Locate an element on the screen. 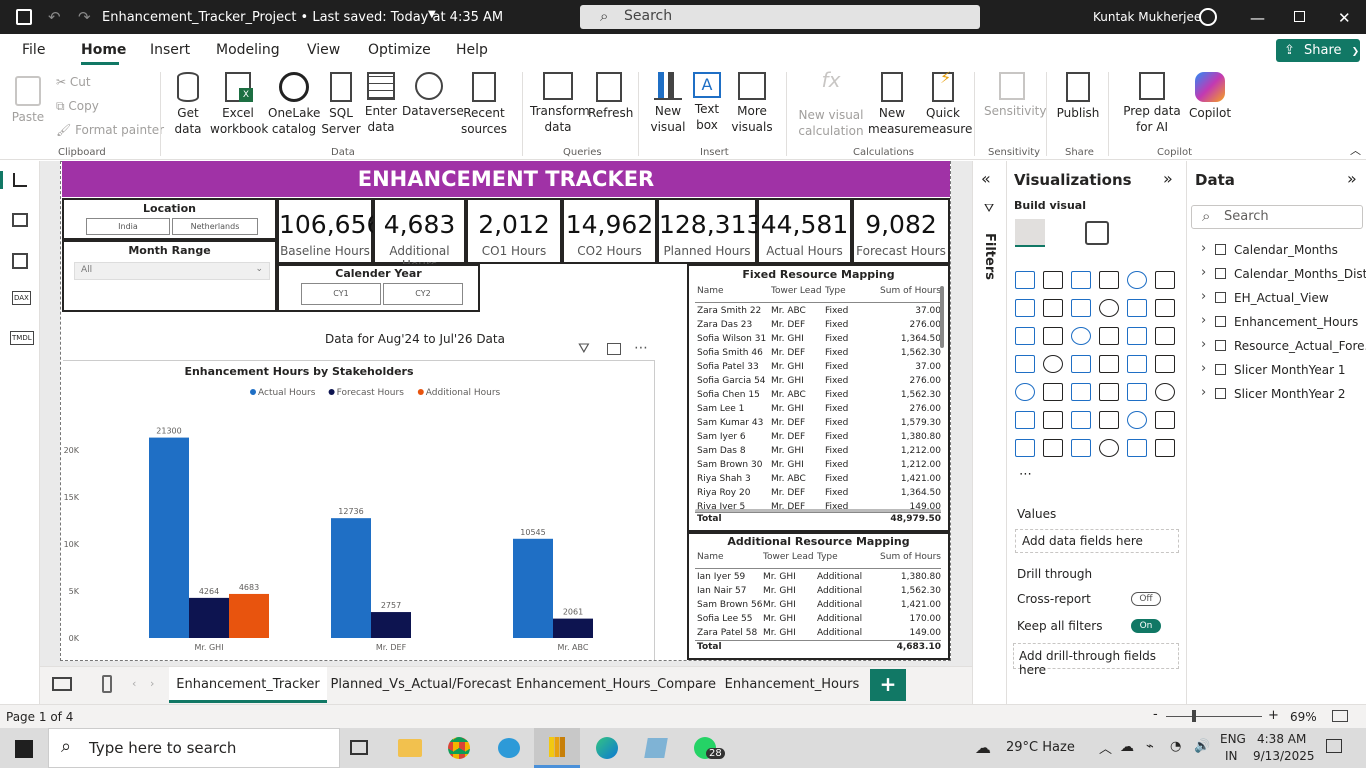 This screenshot has height=768, width=1366. paginated-report-icon is located at coordinates (1025, 448).